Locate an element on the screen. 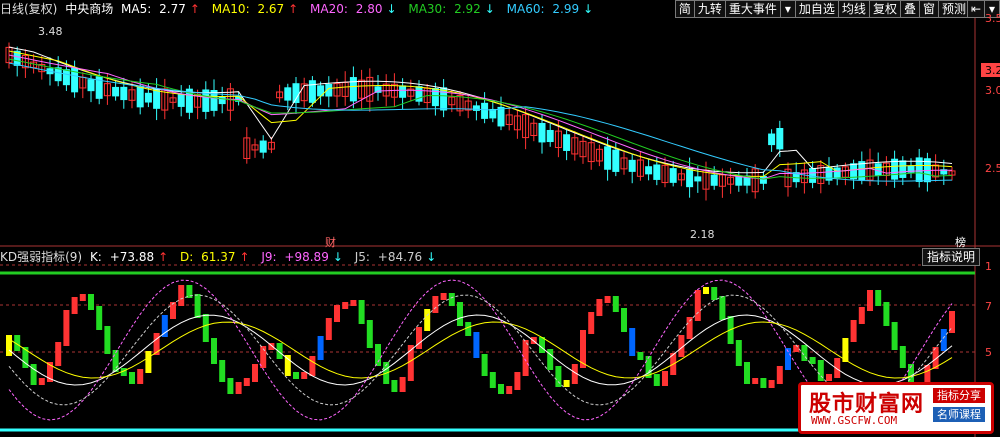 This screenshot has width=1000, height=437. kd-j9-label: J9: is located at coordinates (269, 257).